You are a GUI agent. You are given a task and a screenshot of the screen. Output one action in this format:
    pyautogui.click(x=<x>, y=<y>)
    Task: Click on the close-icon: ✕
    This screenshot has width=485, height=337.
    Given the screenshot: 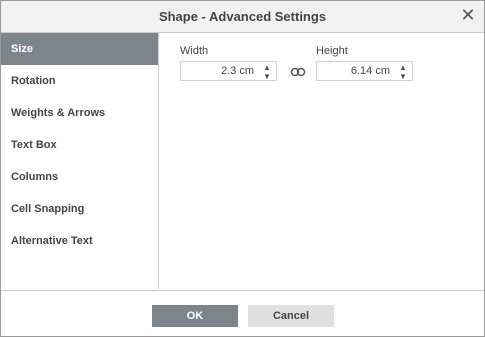 What is the action you would take?
    pyautogui.click(x=468, y=15)
    